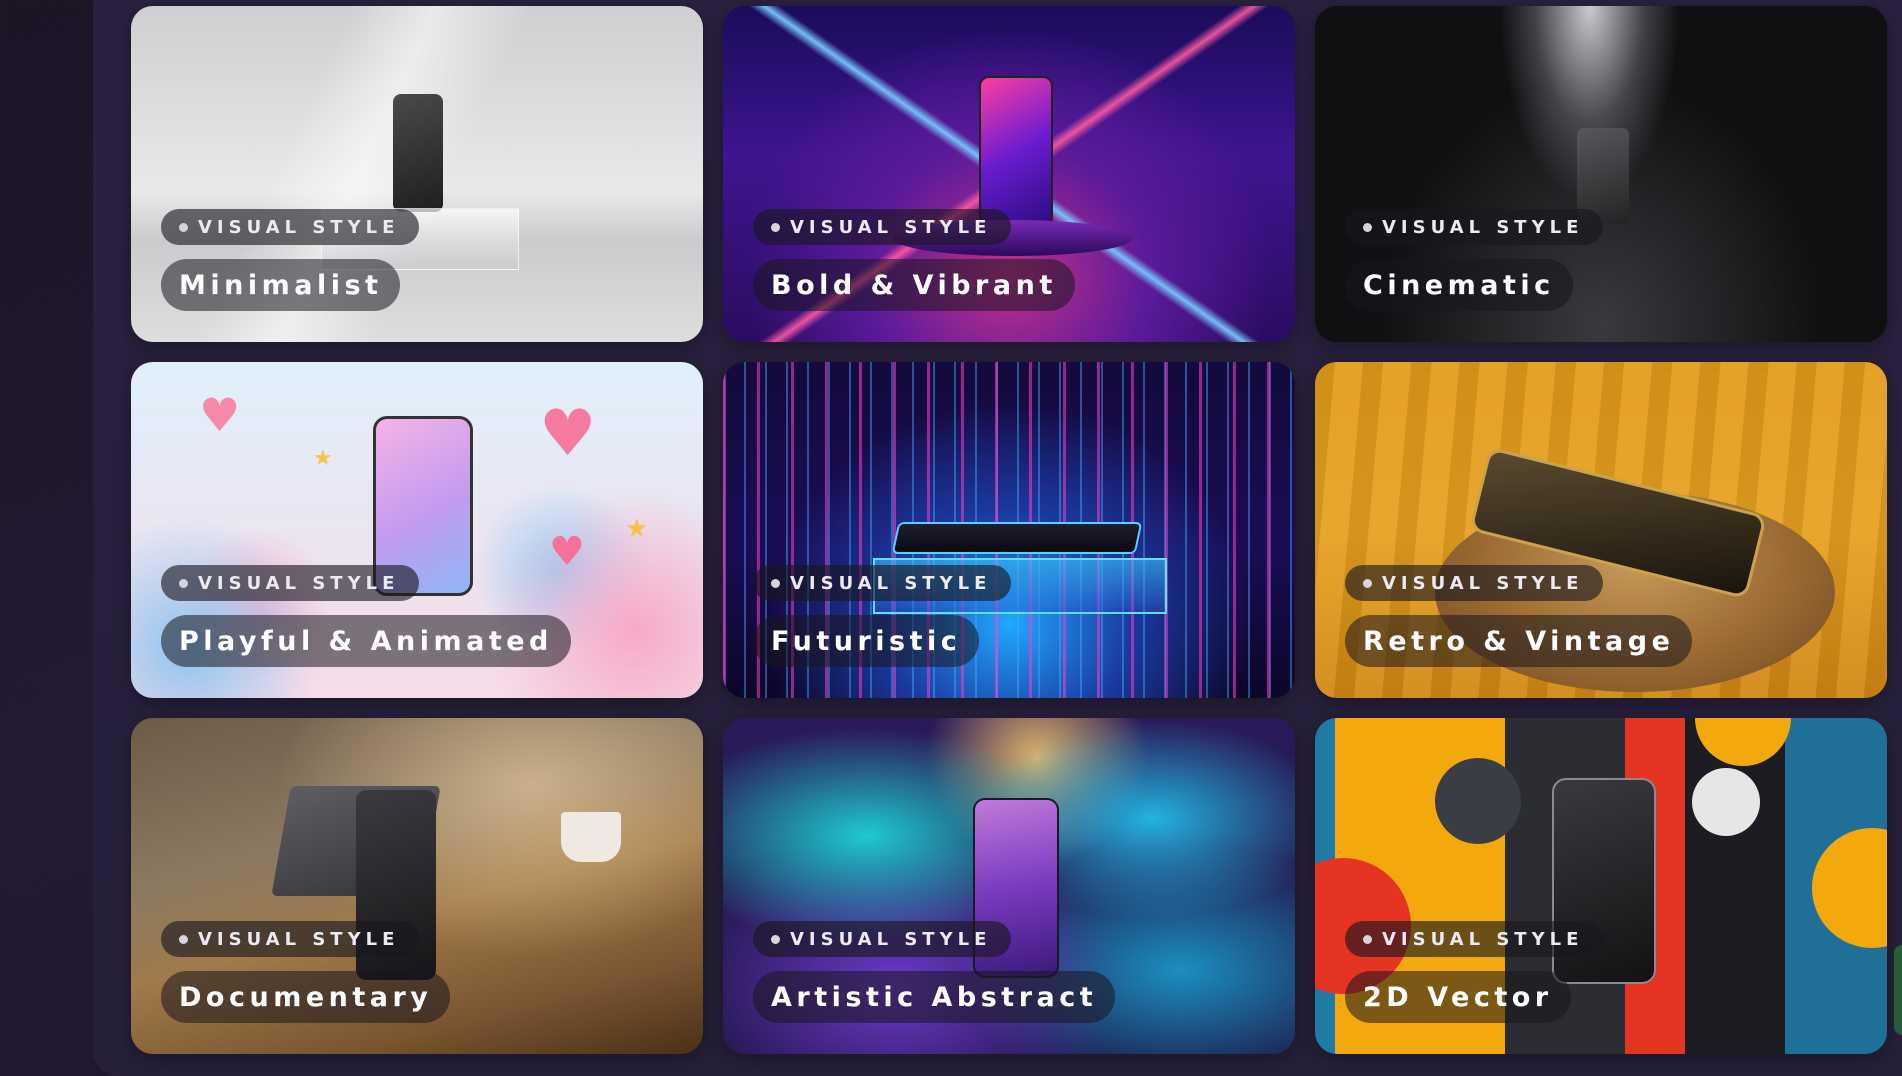  I want to click on style-card-futuristic: VISUAL STYLE Futuristic, so click(1009, 530).